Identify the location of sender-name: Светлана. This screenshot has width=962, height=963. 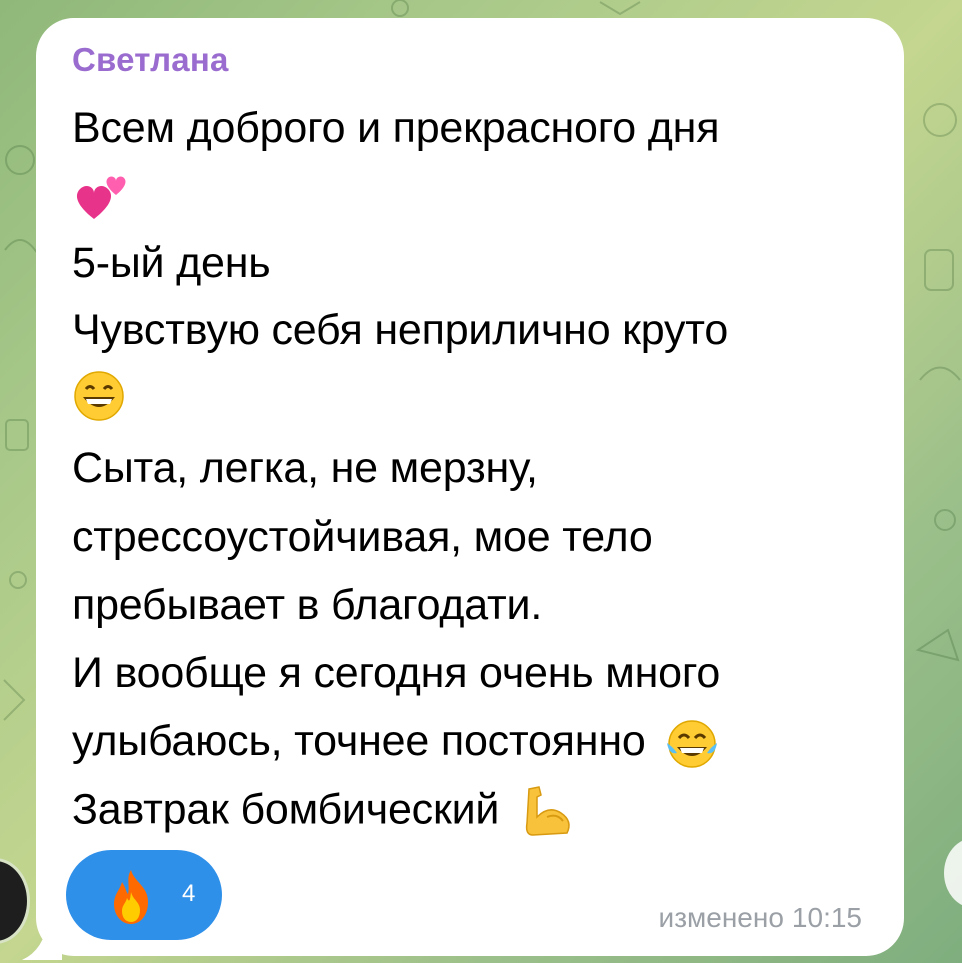
(150, 60).